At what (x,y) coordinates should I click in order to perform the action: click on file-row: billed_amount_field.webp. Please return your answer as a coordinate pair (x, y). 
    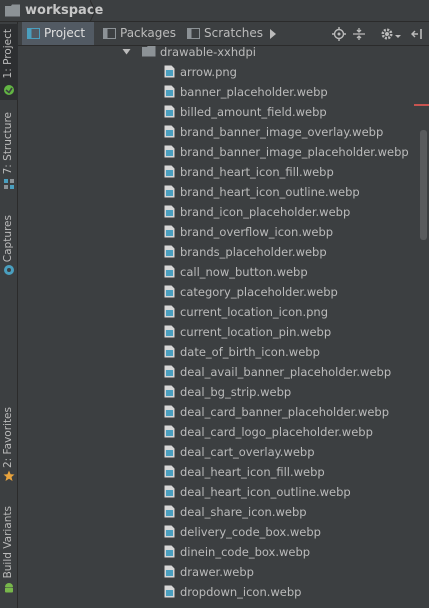
    Looking at the image, I should click on (218, 112).